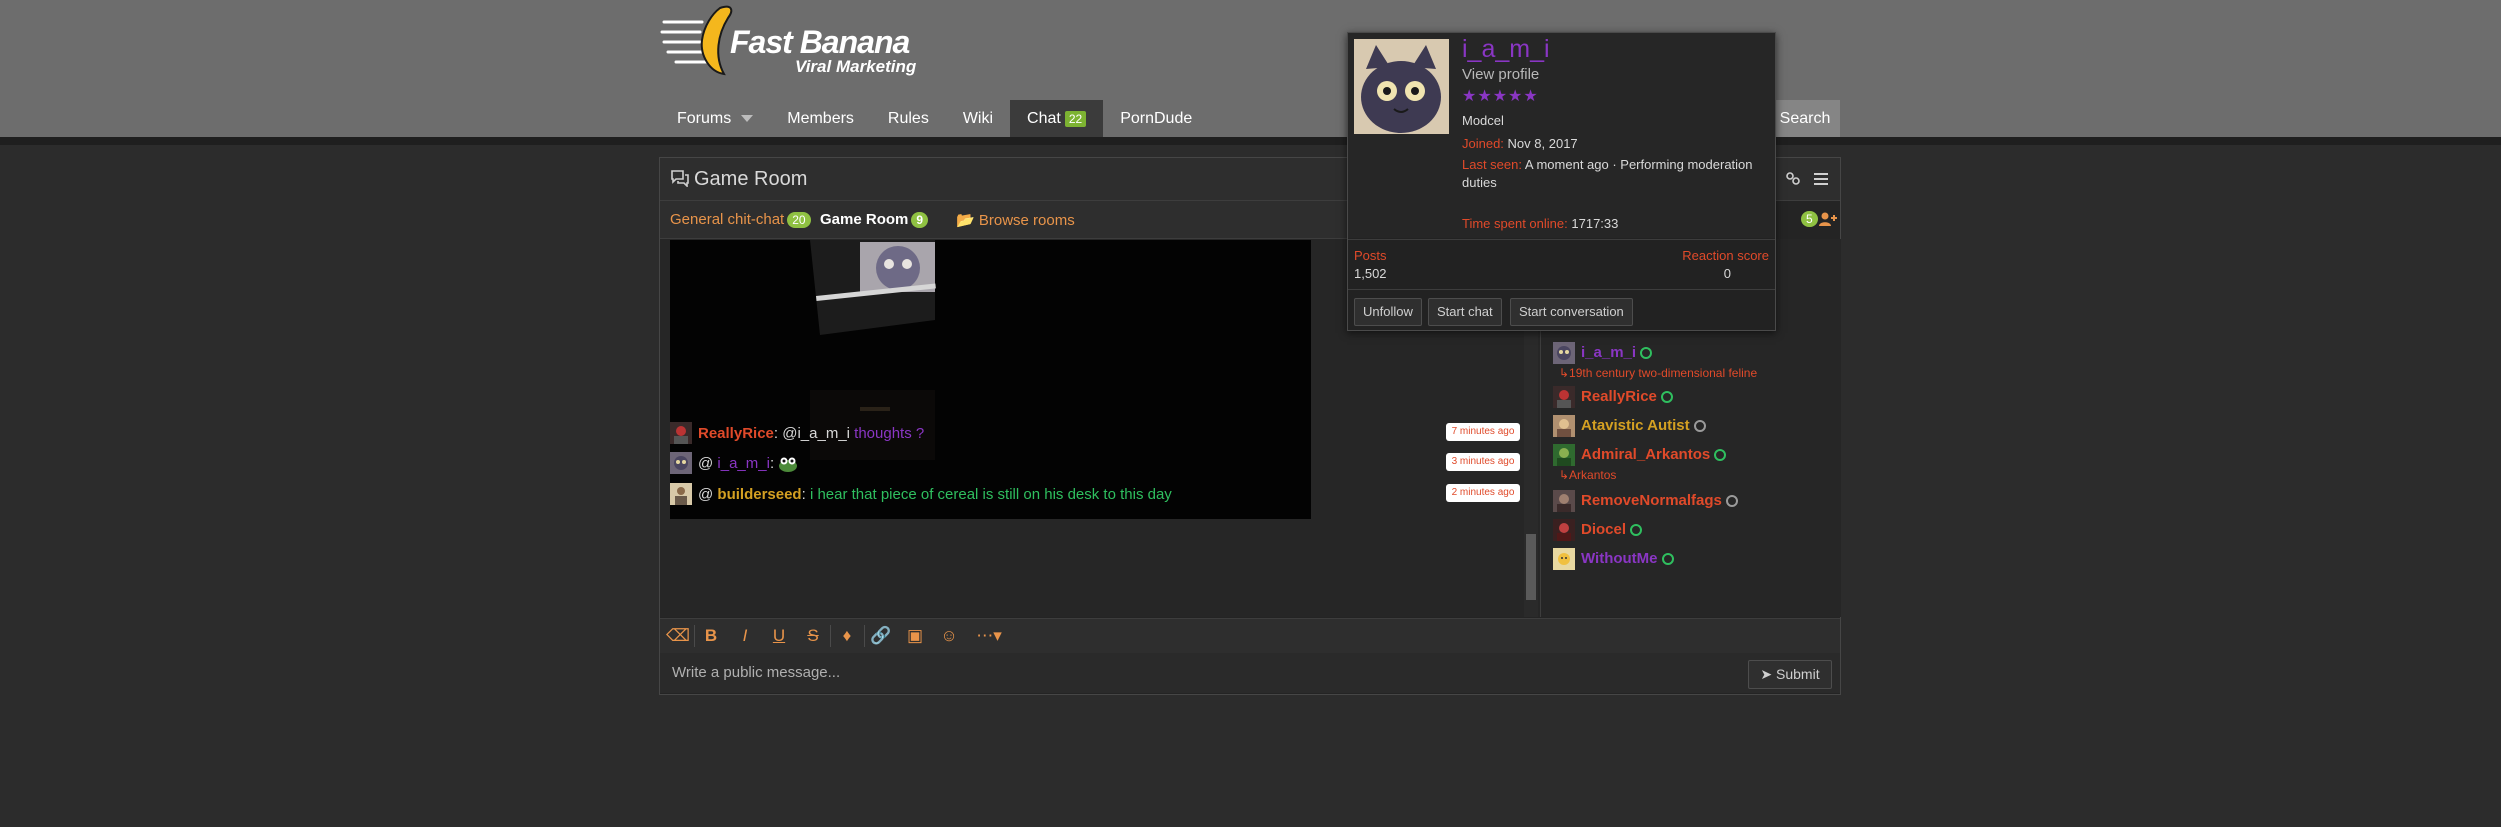 The width and height of the screenshot is (2501, 827). What do you see at coordinates (820, 118) in the screenshot?
I see `nav-members: Members` at bounding box center [820, 118].